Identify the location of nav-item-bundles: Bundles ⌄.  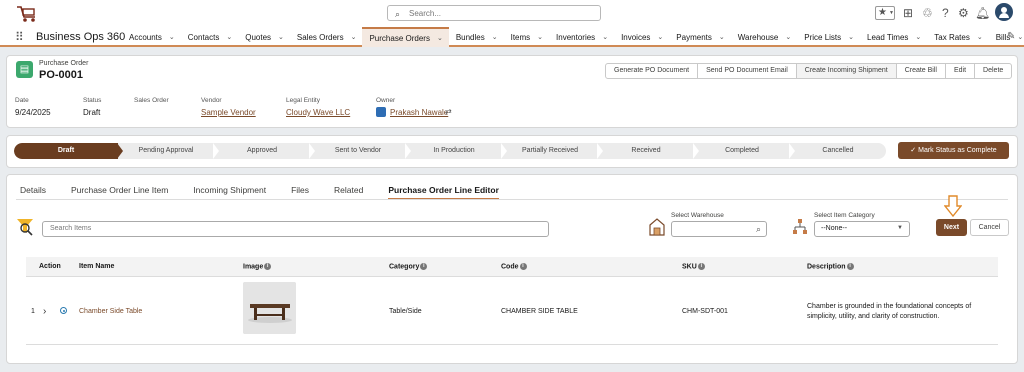
(476, 37).